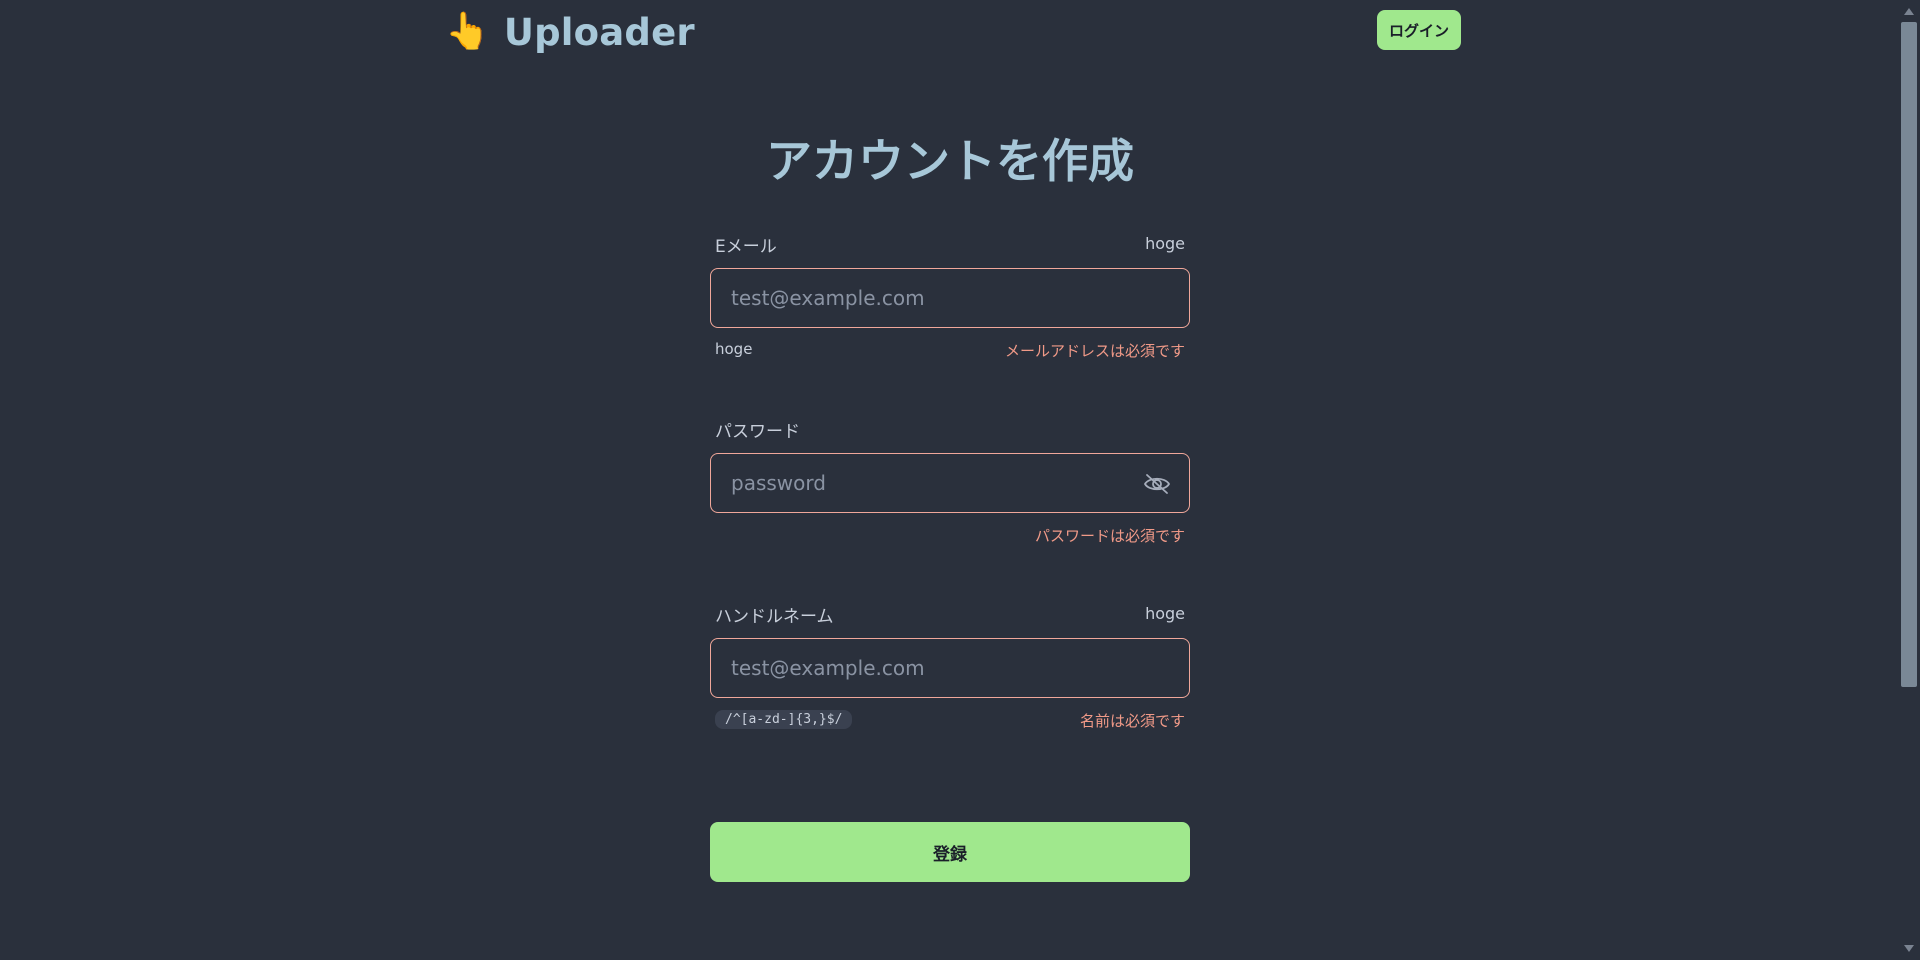 Image resolution: width=1920 pixels, height=960 pixels. What do you see at coordinates (599, 32) in the screenshot?
I see `brand-title: Uploader` at bounding box center [599, 32].